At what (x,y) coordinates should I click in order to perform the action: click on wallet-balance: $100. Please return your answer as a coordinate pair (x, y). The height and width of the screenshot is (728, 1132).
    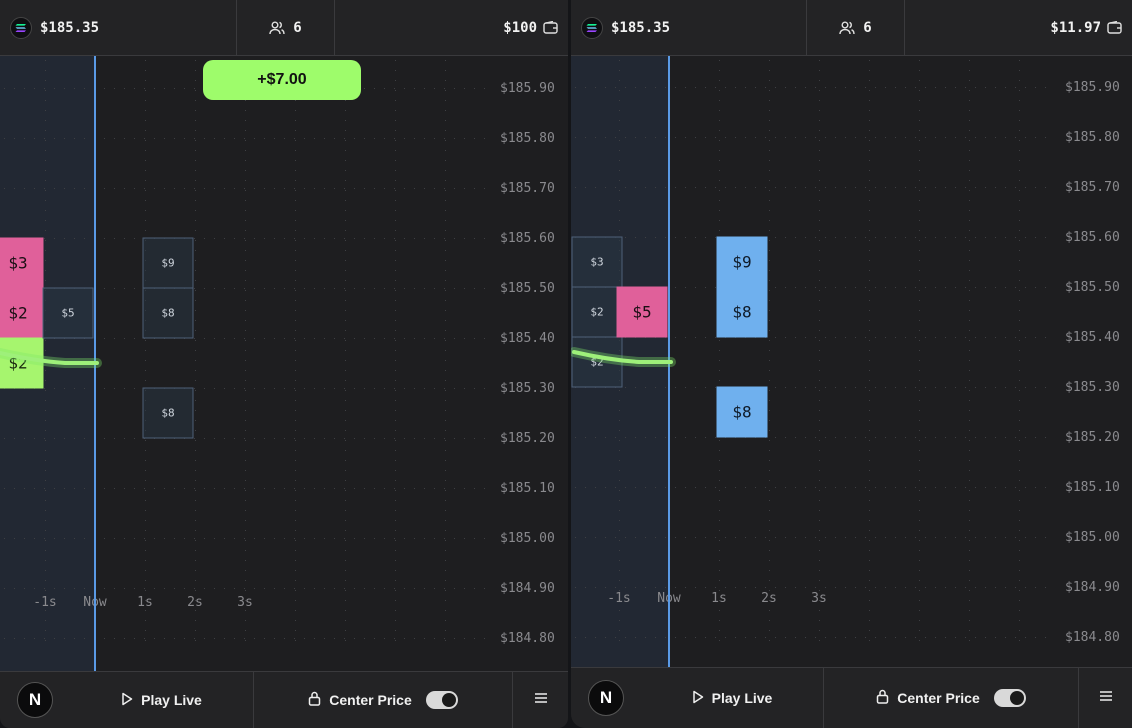
    Looking at the image, I should click on (451, 27).